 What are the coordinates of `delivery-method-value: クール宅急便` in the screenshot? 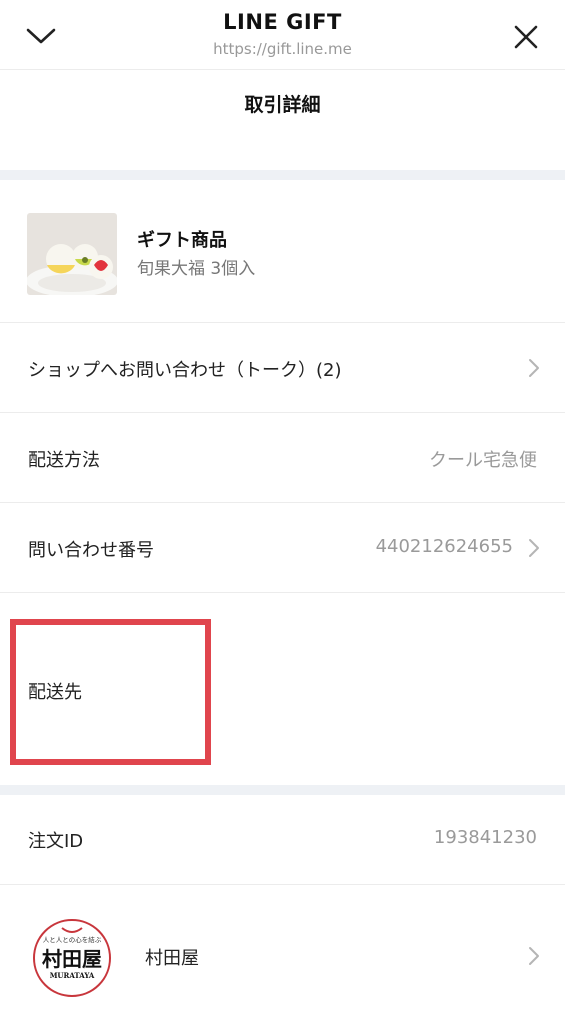 It's located at (483, 460).